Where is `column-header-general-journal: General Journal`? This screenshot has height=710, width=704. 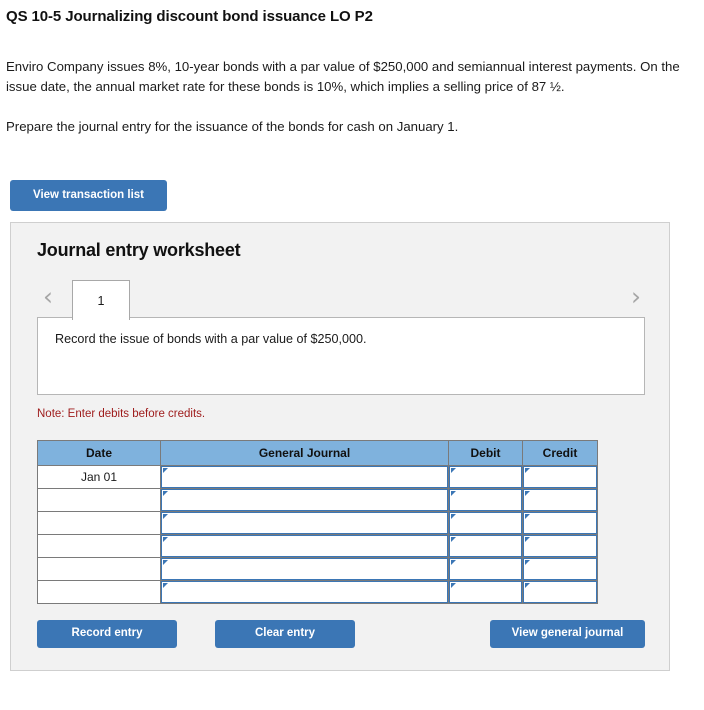
column-header-general-journal: General Journal is located at coordinates (304, 453).